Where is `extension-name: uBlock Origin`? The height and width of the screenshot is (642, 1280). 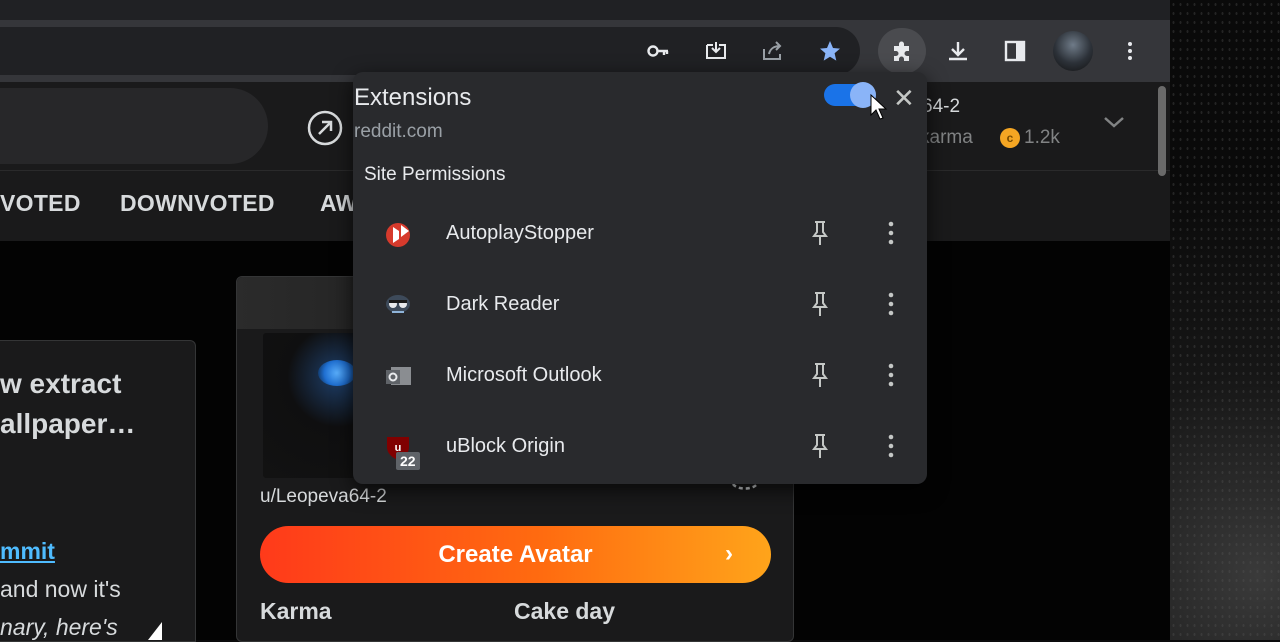 extension-name: uBlock Origin is located at coordinates (505, 446).